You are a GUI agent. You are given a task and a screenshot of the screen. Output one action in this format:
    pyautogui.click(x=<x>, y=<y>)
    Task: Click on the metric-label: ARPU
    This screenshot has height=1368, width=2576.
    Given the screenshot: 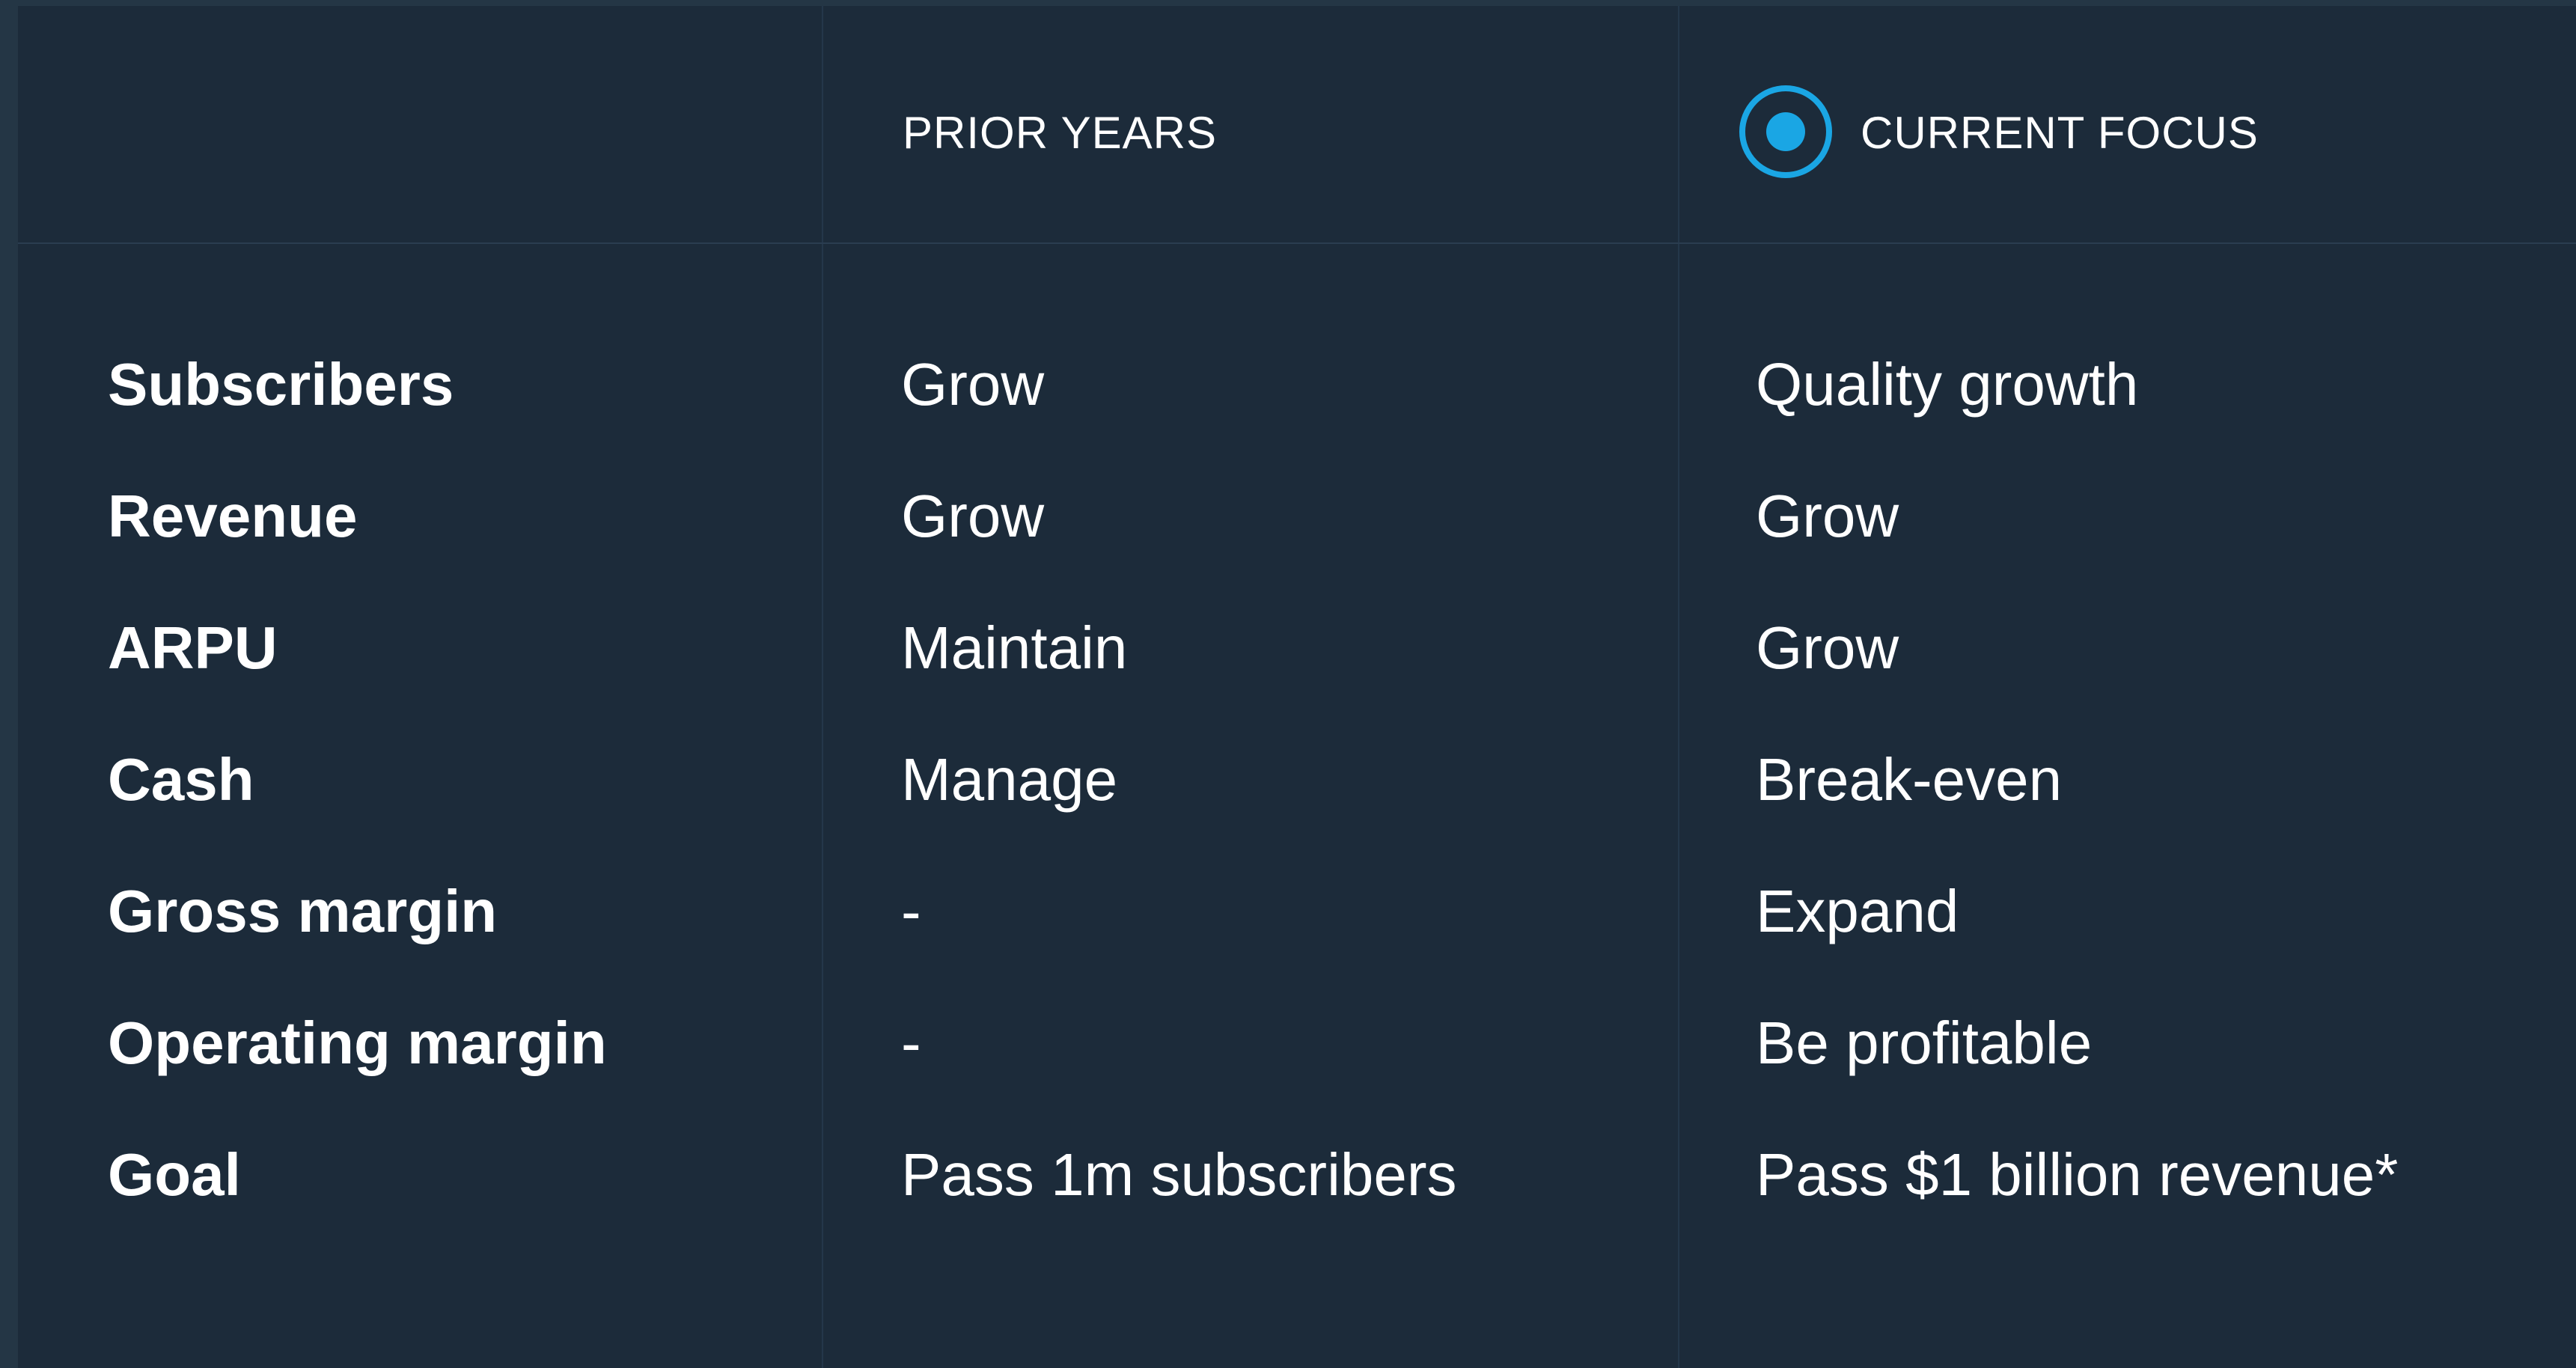 What is the action you would take?
    pyautogui.click(x=193, y=647)
    